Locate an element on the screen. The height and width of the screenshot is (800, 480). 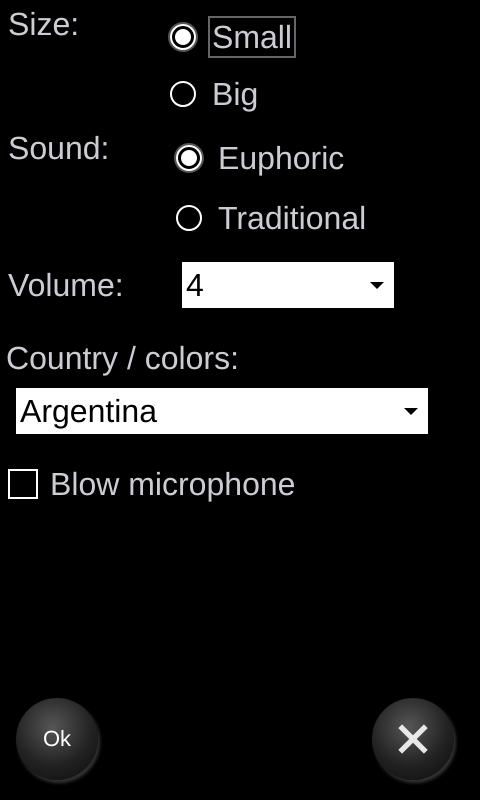
field-label: Volume: is located at coordinates (66, 285).